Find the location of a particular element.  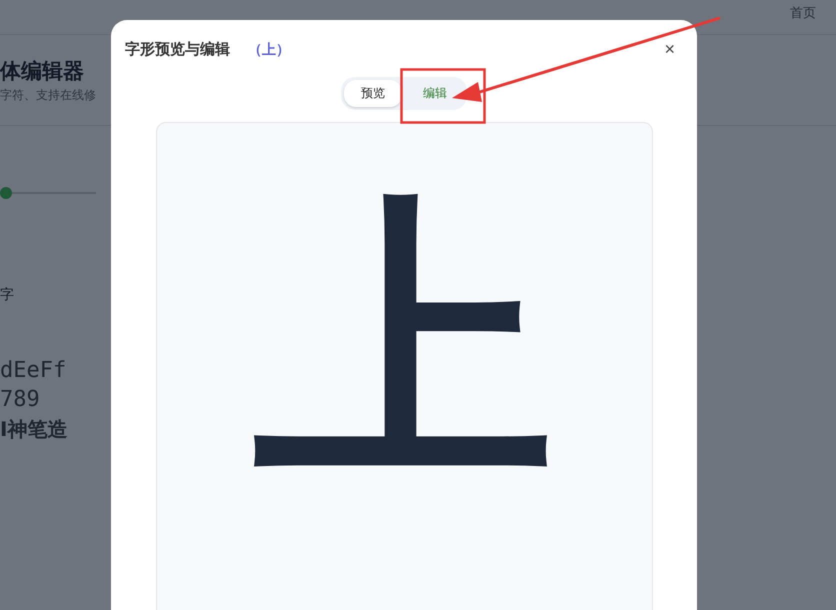

close-button: × is located at coordinates (669, 49).